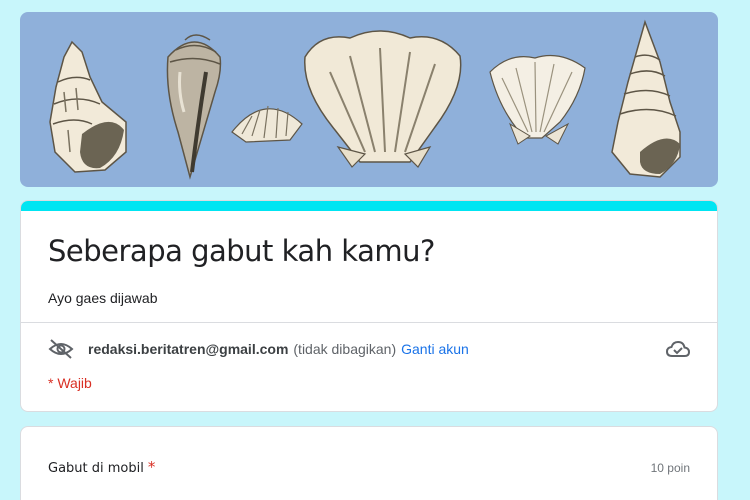 This screenshot has height=500, width=750. What do you see at coordinates (188, 349) in the screenshot?
I see `account-email: redaksi.beritatren@gmail.com` at bounding box center [188, 349].